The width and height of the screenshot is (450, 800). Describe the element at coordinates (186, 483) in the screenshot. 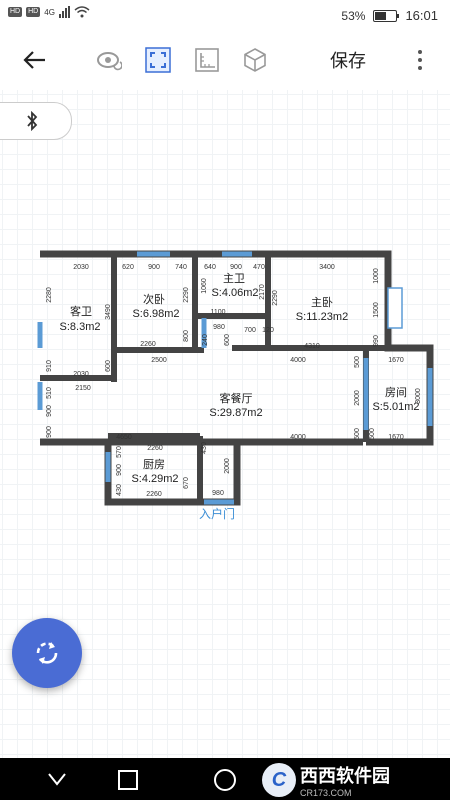

I see `dim-label: 670` at that location.